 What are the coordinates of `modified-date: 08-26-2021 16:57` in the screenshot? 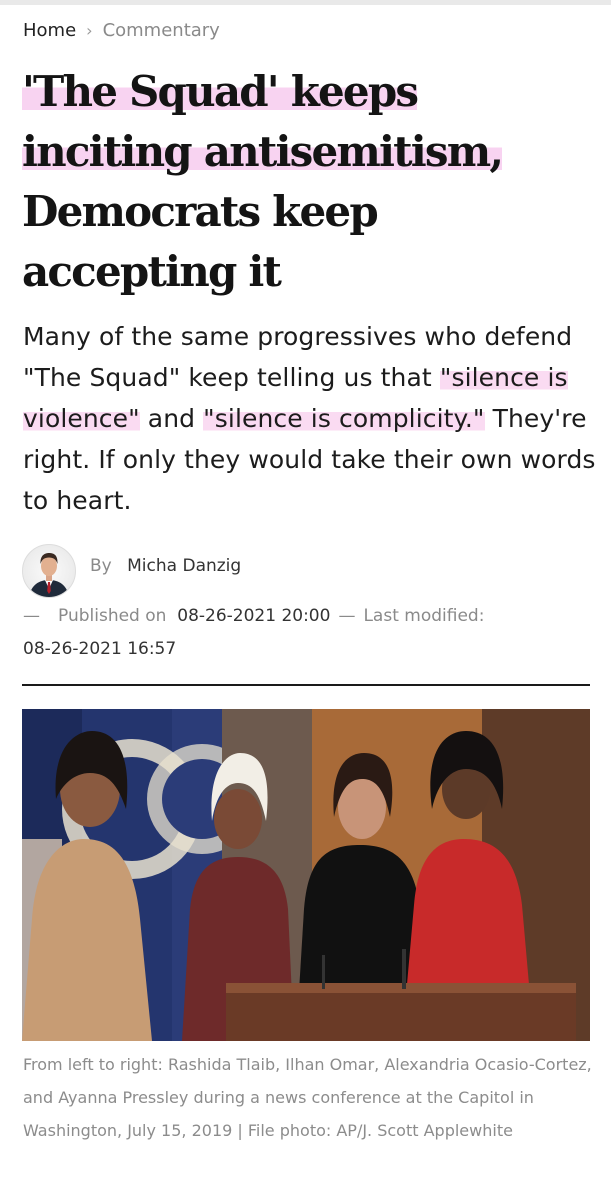 It's located at (100, 649).